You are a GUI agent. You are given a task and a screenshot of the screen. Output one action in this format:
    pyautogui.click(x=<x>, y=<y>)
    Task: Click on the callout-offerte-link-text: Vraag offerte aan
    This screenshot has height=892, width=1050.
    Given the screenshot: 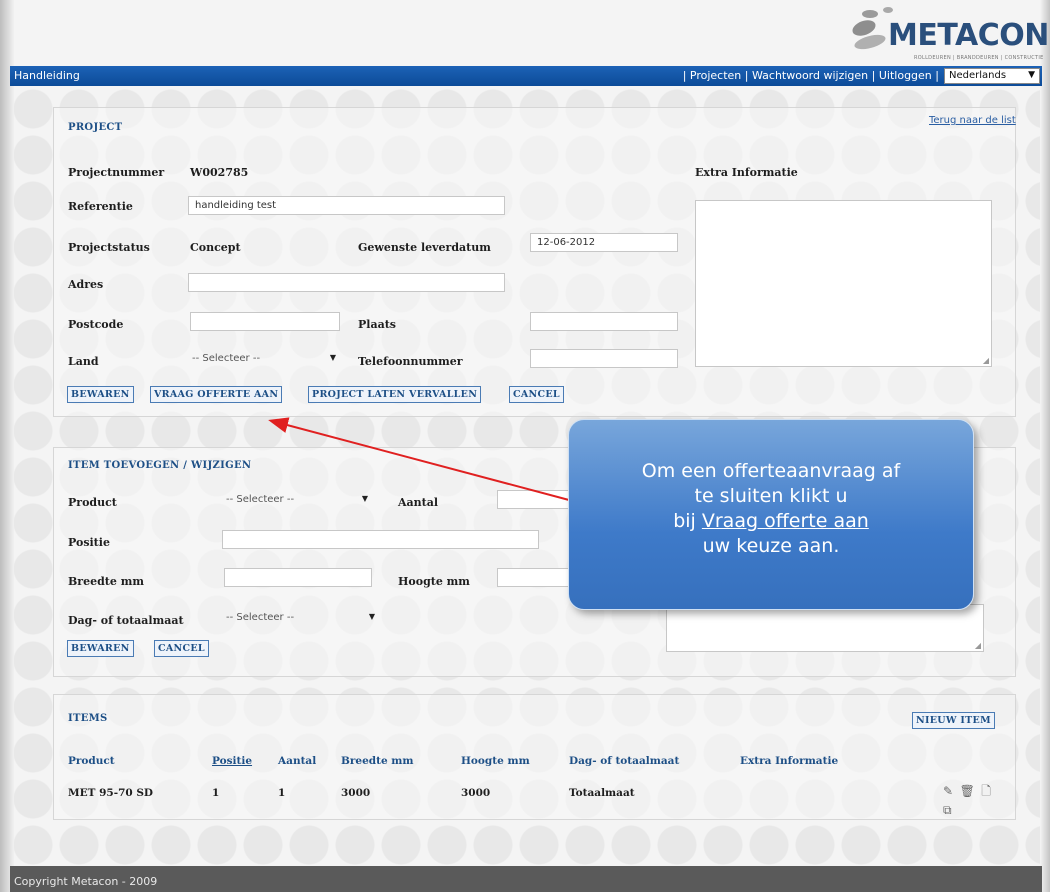 What is the action you would take?
    pyautogui.click(x=785, y=521)
    